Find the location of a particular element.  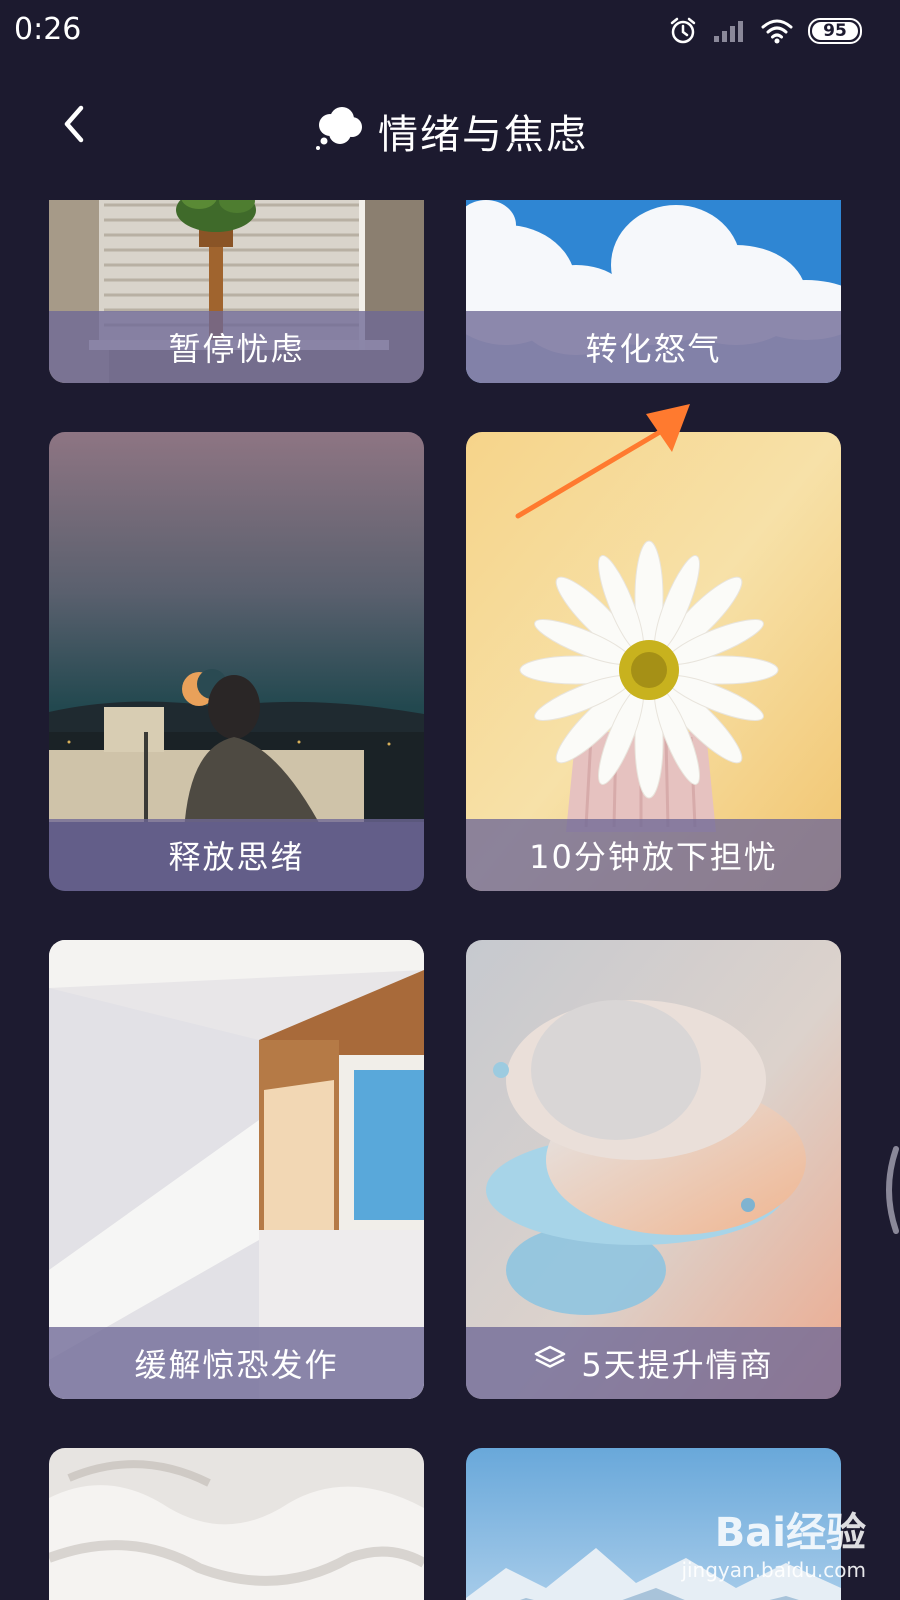

battery-icon: 95 is located at coordinates (835, 31).